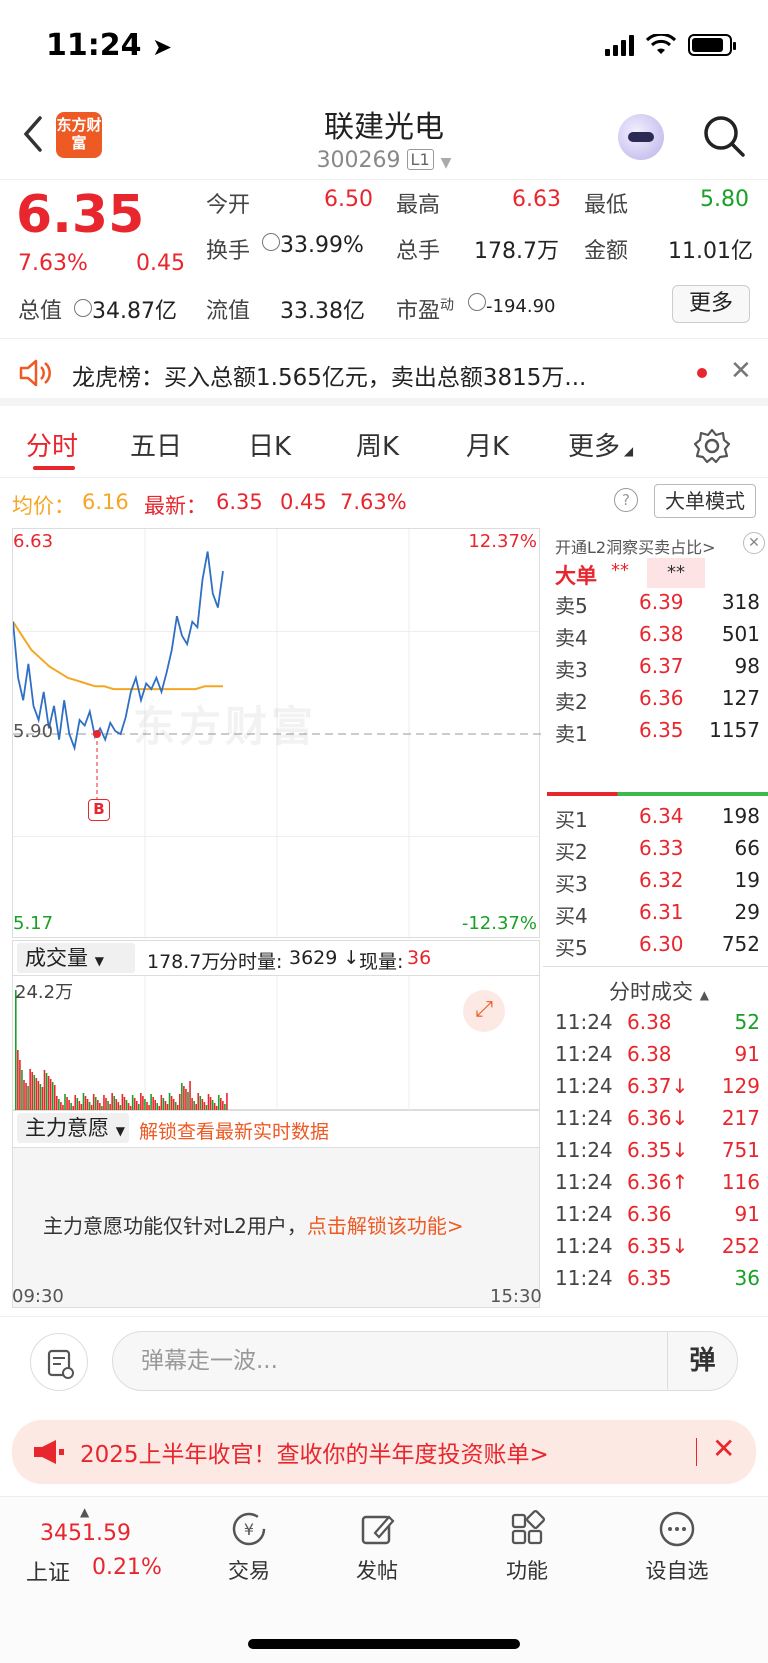 The height and width of the screenshot is (1663, 768). Describe the element at coordinates (484, 1011) in the screenshot. I see `expand-icon: ⤢` at that location.